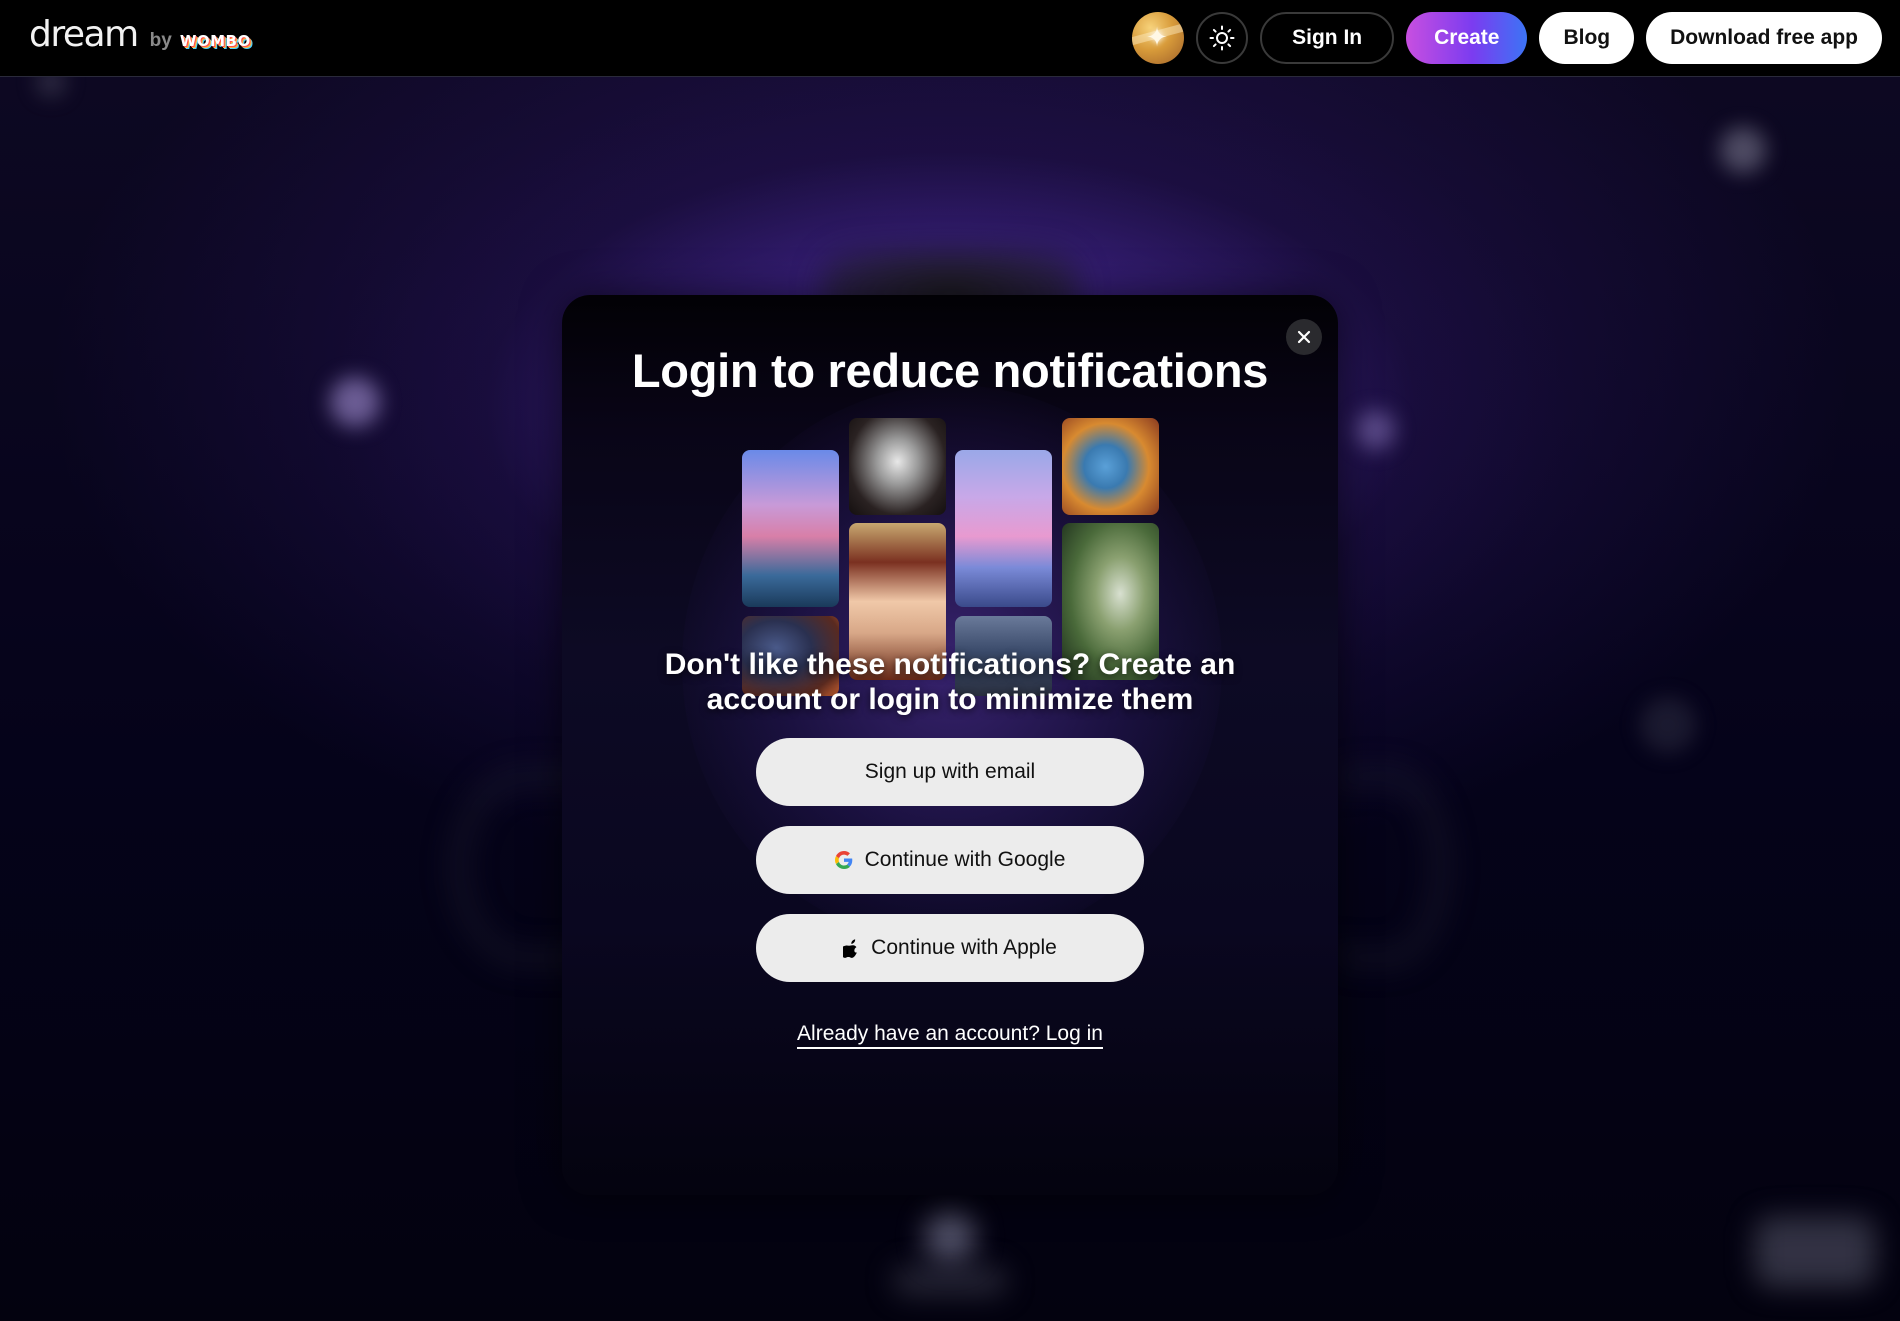 This screenshot has width=1900, height=1321. I want to click on gallery-image-pink-tree-river, so click(1003, 528).